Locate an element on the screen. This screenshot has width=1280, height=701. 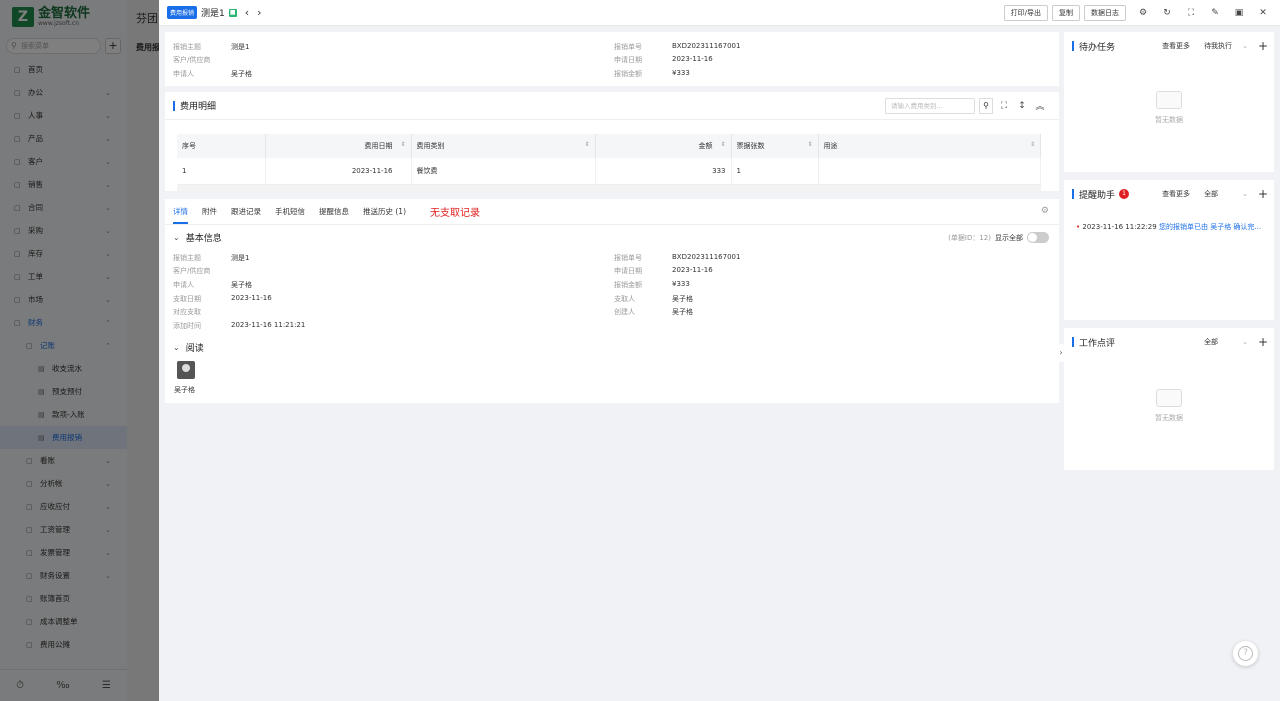
remind-time: 2023-11-16 11:22:29 is located at coordinates (1119, 227).